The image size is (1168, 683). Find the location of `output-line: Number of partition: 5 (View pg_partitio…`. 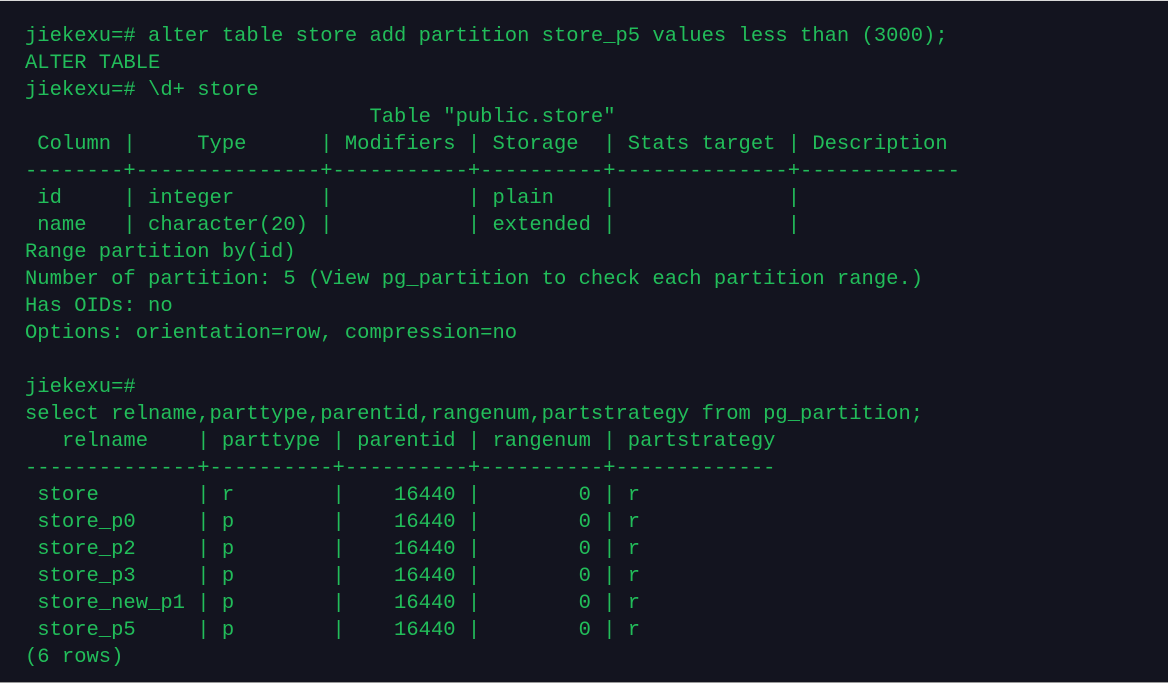

output-line: Number of partition: 5 (View pg_partitio… is located at coordinates (474, 279).